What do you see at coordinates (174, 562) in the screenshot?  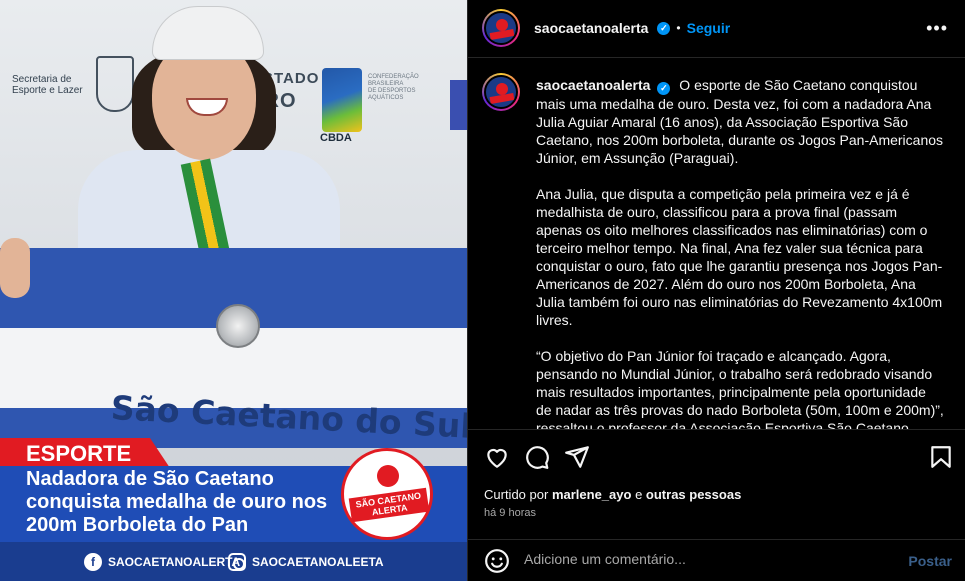 I see `social-facebook-handle: SAOCAETANOALERTA` at bounding box center [174, 562].